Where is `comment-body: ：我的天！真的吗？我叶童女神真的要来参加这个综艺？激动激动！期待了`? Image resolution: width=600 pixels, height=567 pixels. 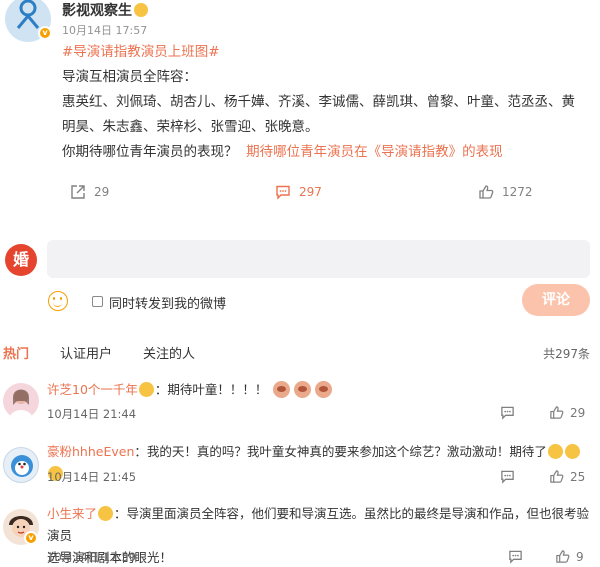
comment-body: ：我的天！真的吗？我叶童女神真的要来参加这个综艺？激动激动！期待了 is located at coordinates (340, 451).